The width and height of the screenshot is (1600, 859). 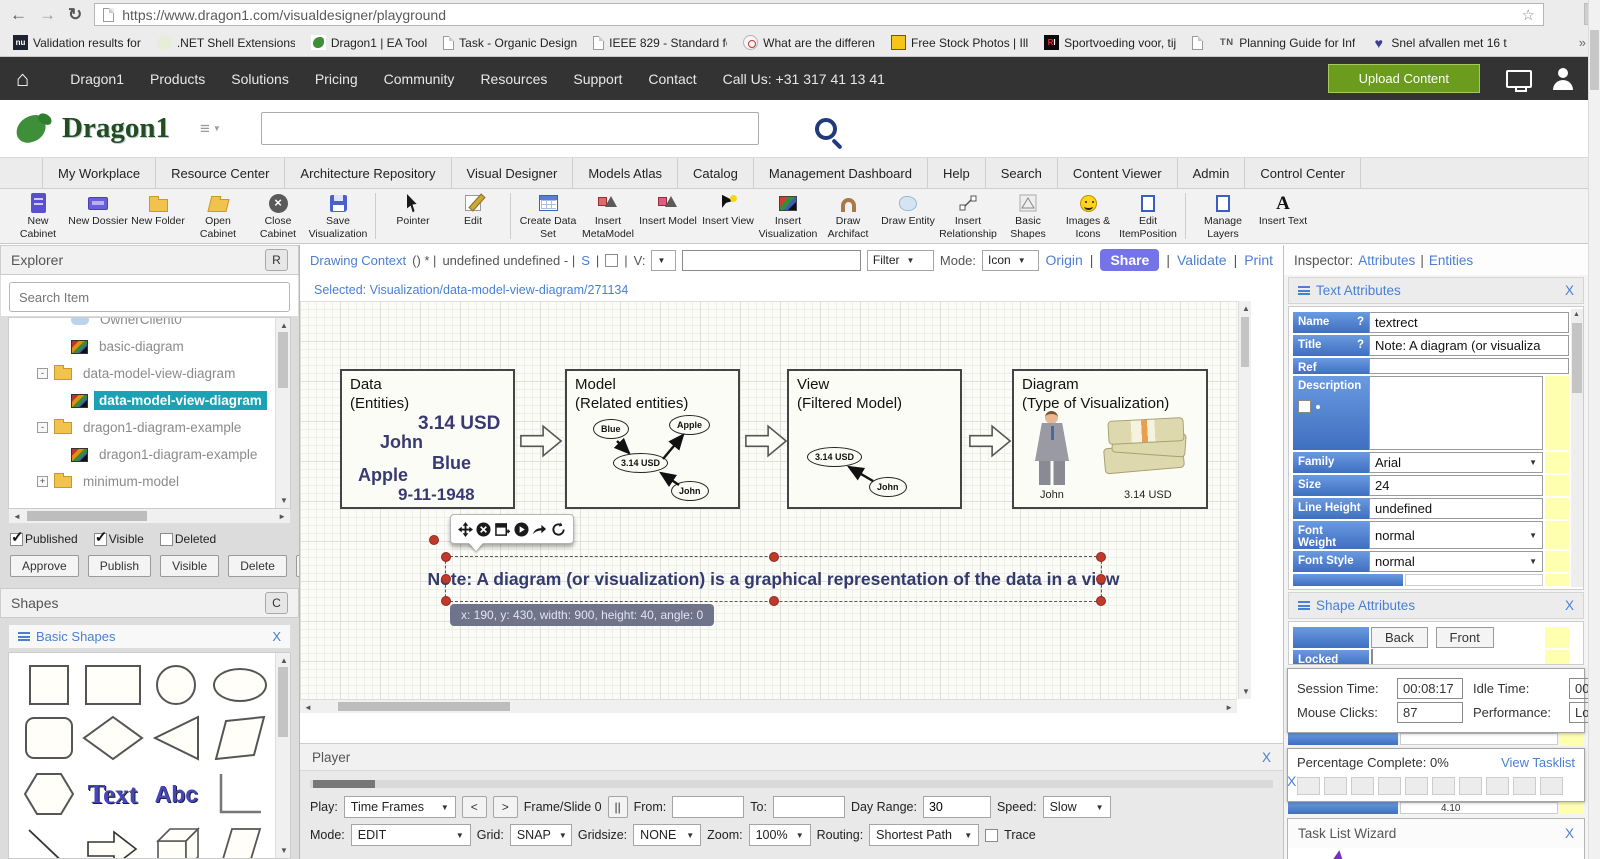 What do you see at coordinates (1563, 78) in the screenshot?
I see `user-icon` at bounding box center [1563, 78].